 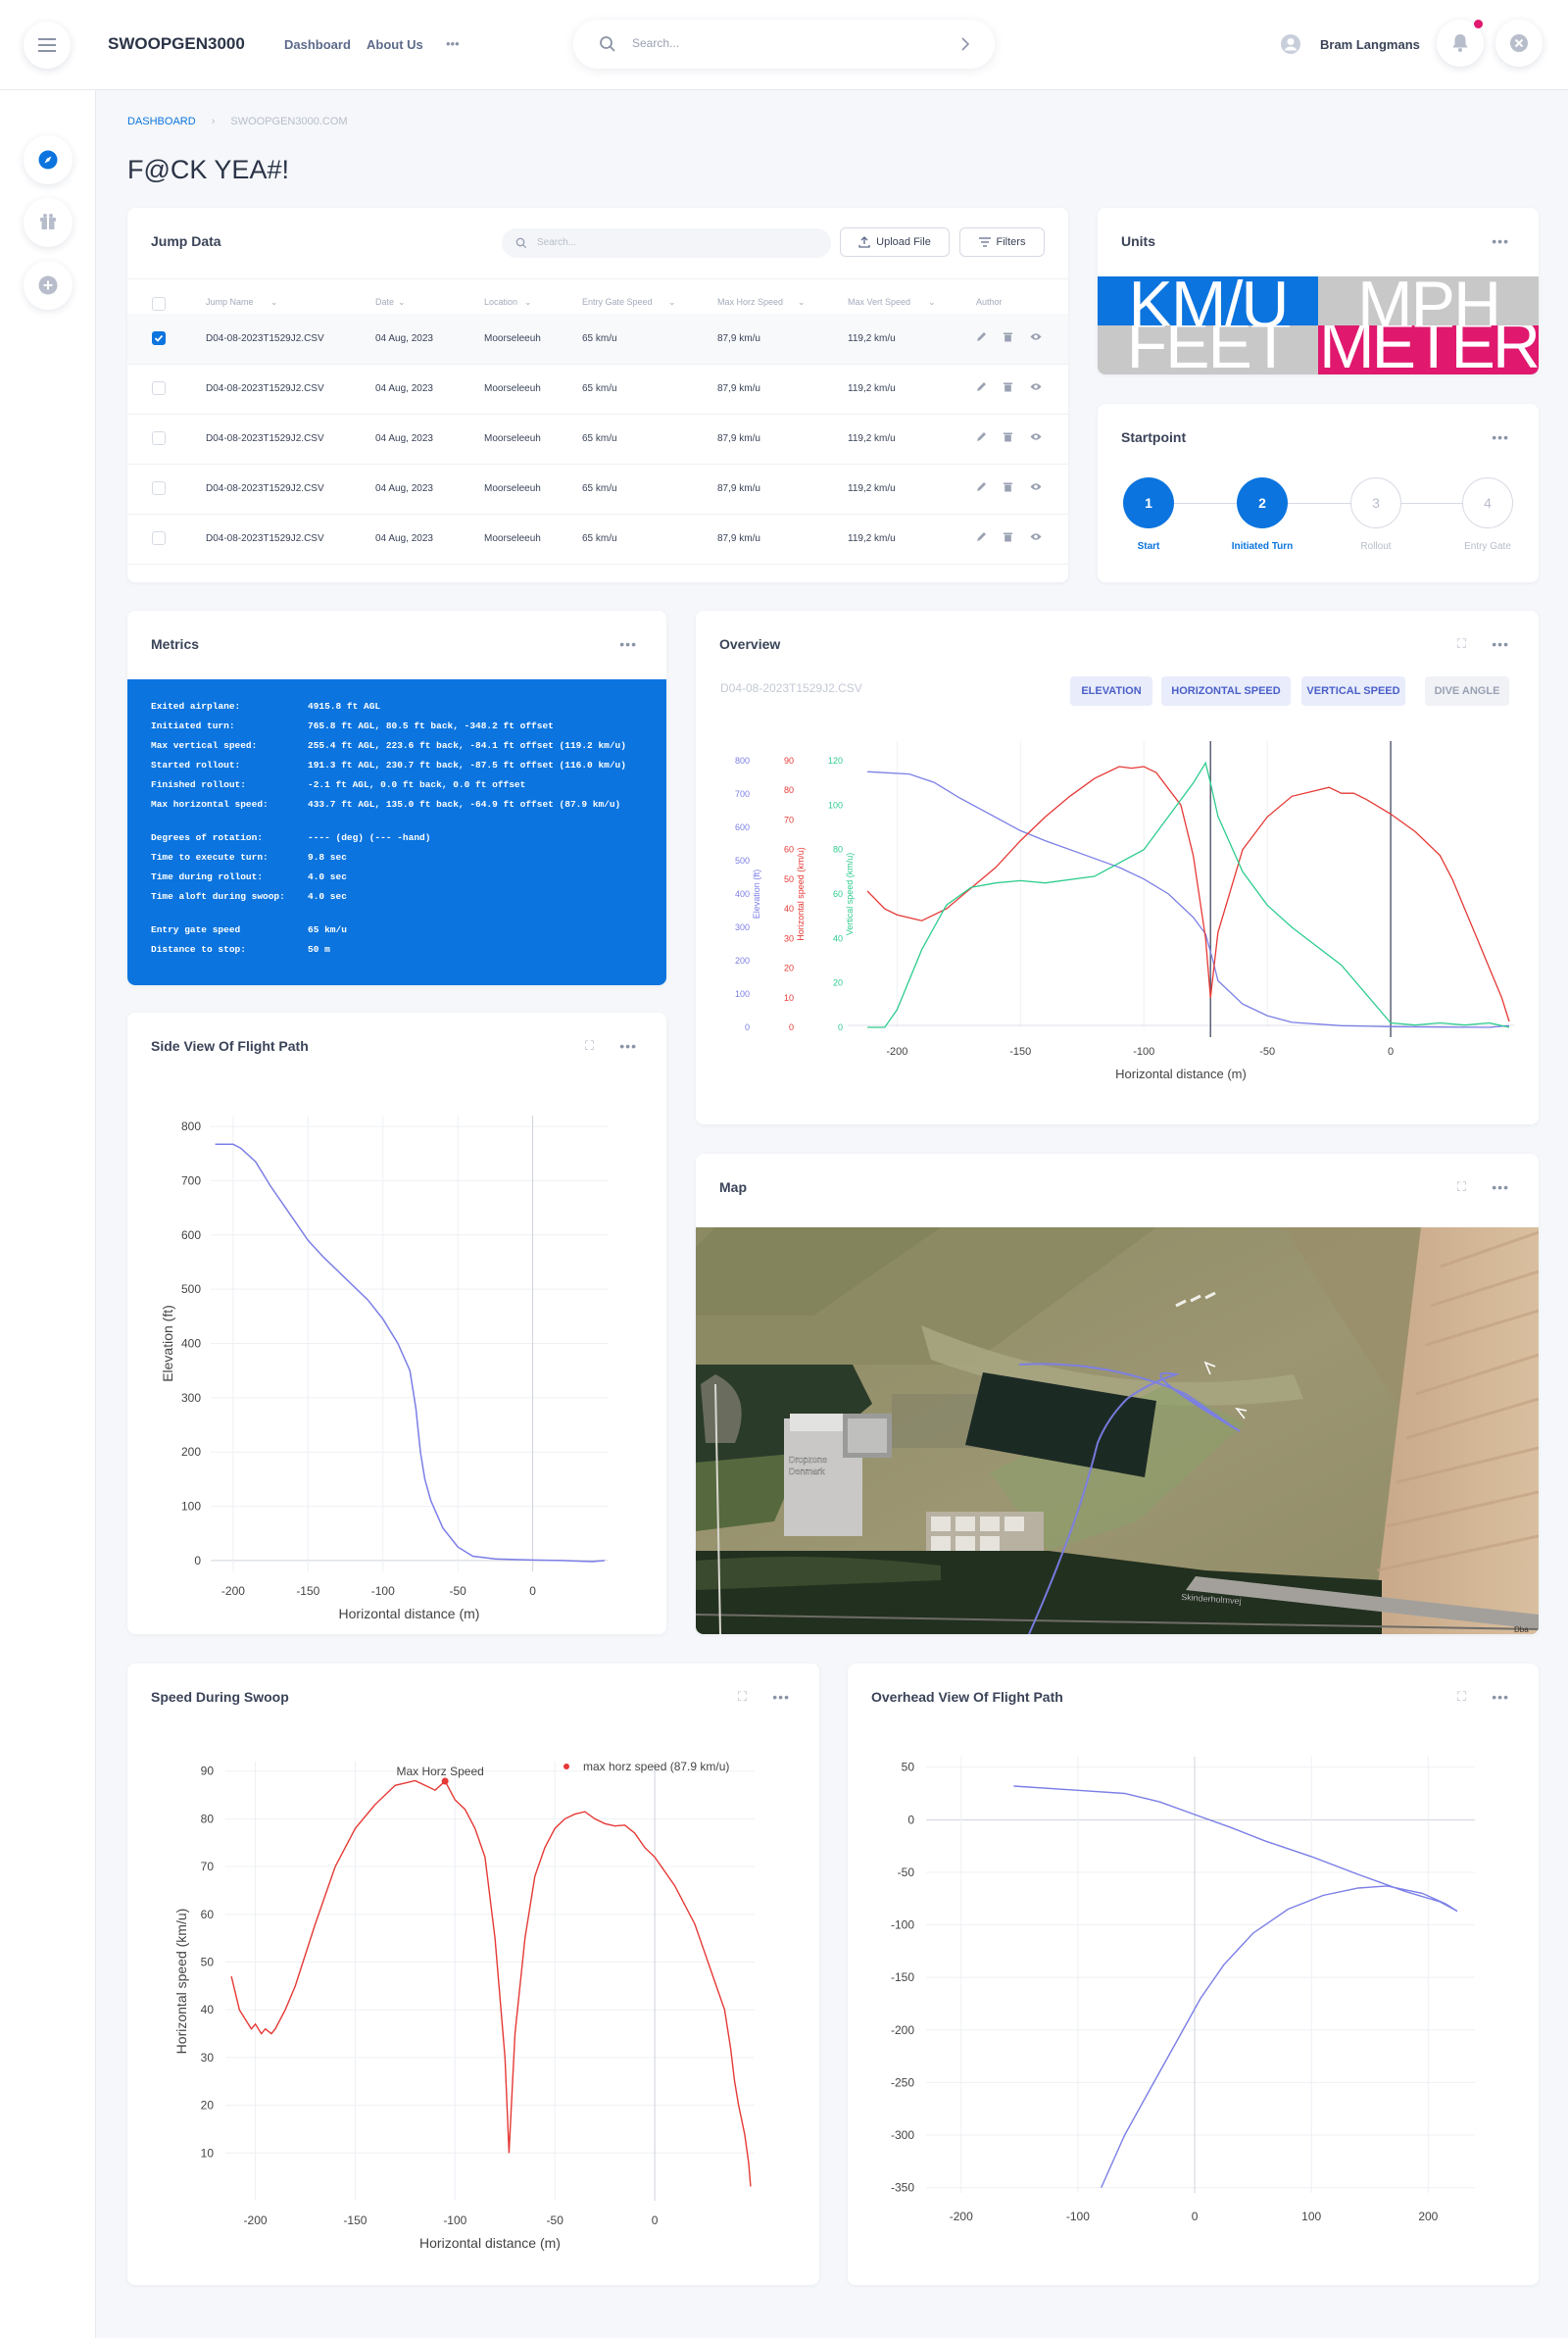 I want to click on nav-about-us: About Us, so click(x=395, y=44).